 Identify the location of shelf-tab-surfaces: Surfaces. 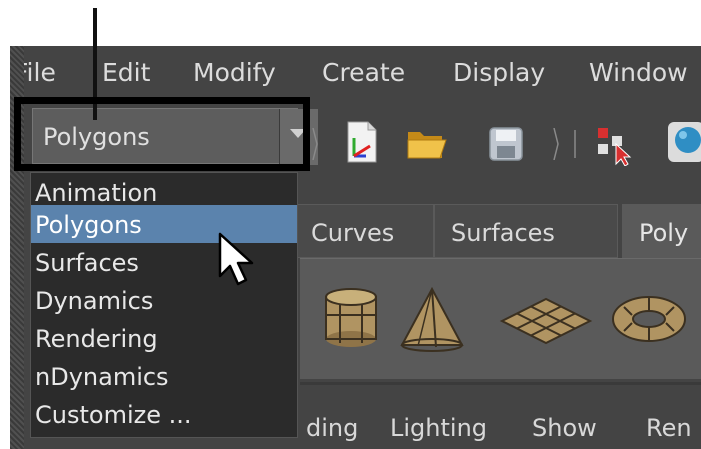
(526, 231).